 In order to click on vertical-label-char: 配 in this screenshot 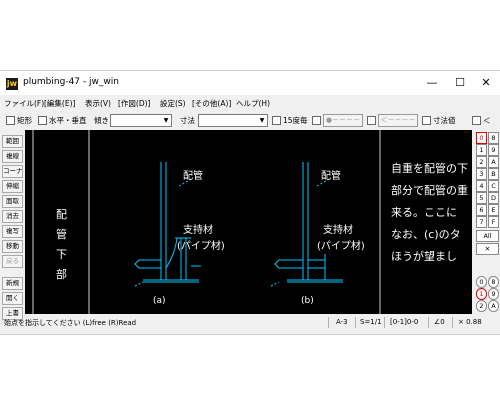, I will do `click(61, 214)`.